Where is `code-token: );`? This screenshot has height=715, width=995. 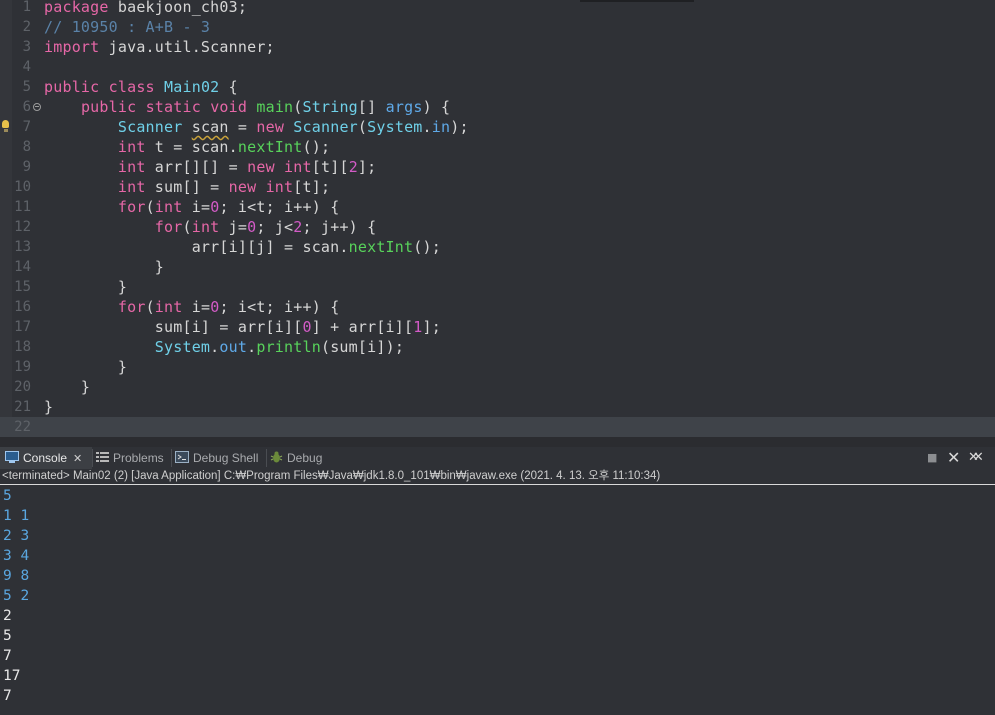 code-token: ); is located at coordinates (459, 127).